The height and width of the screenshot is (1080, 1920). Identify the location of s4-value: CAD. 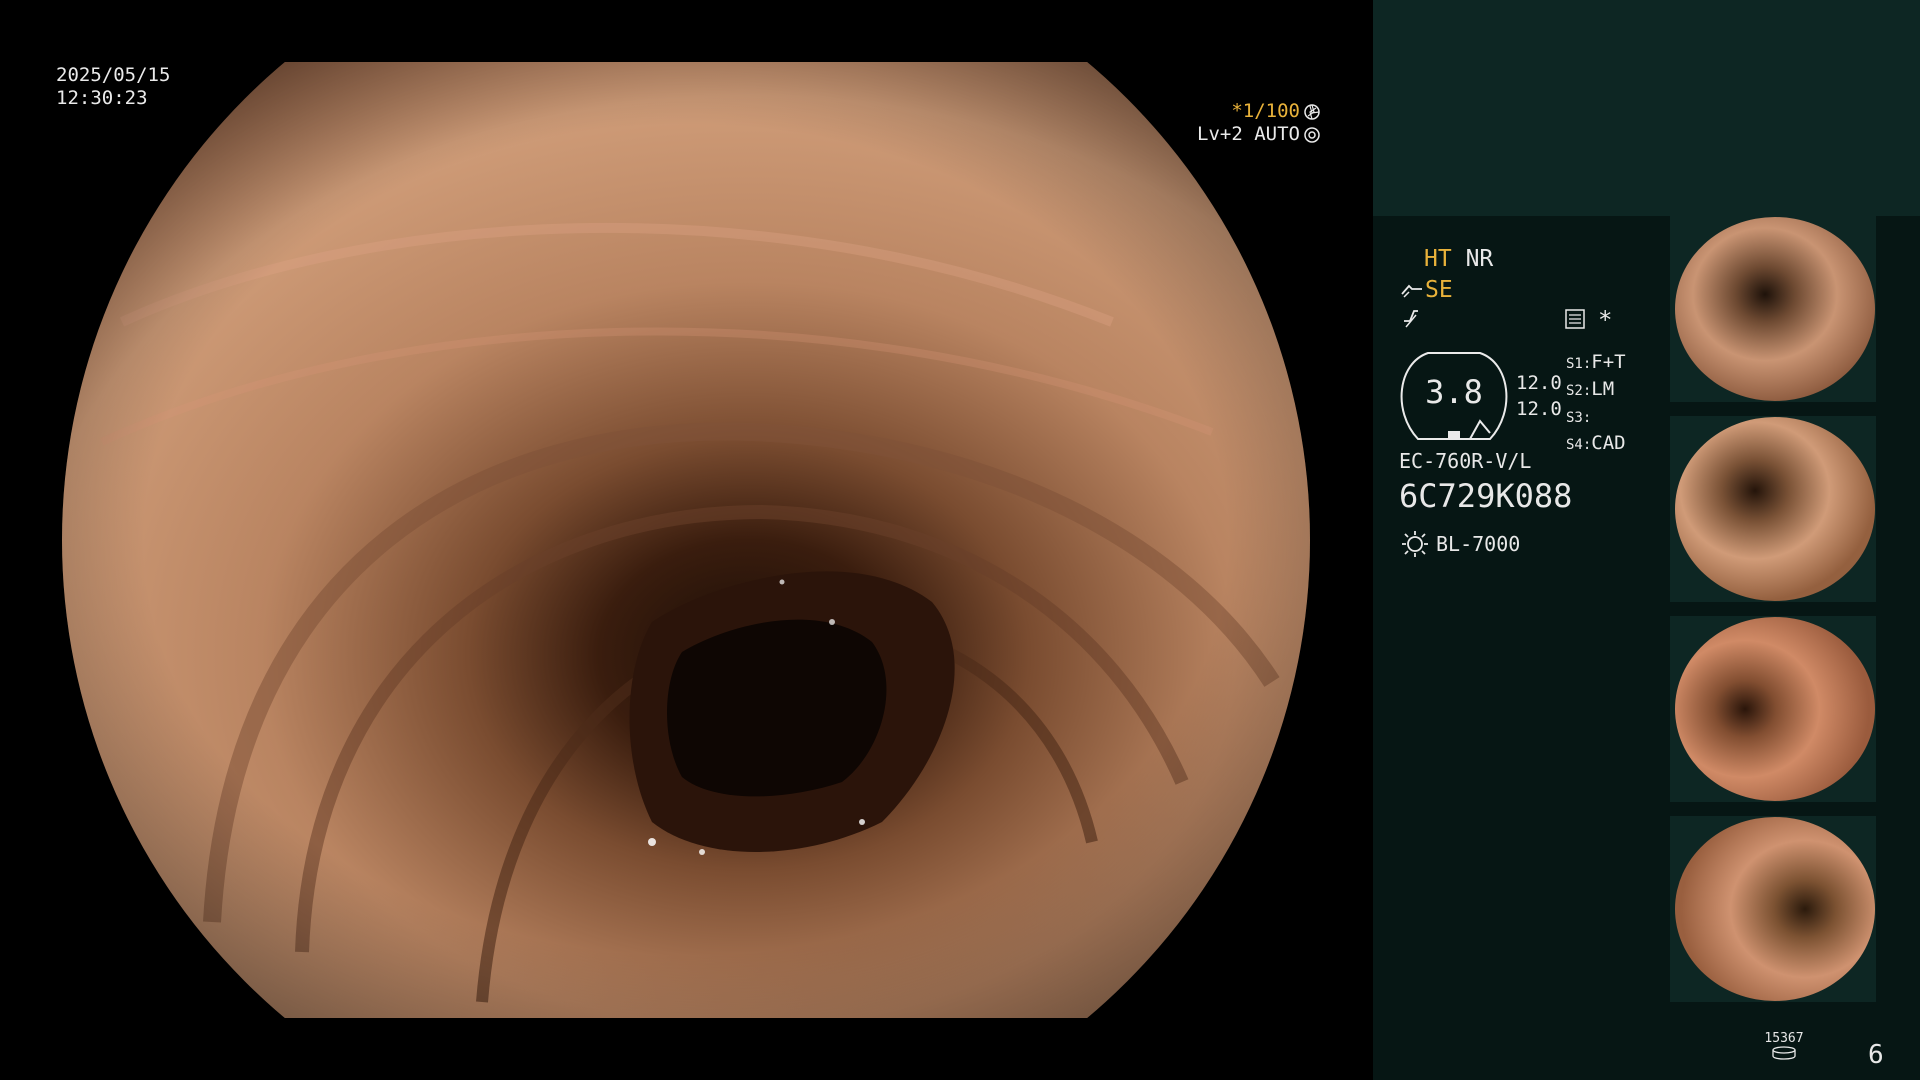
(1608, 443).